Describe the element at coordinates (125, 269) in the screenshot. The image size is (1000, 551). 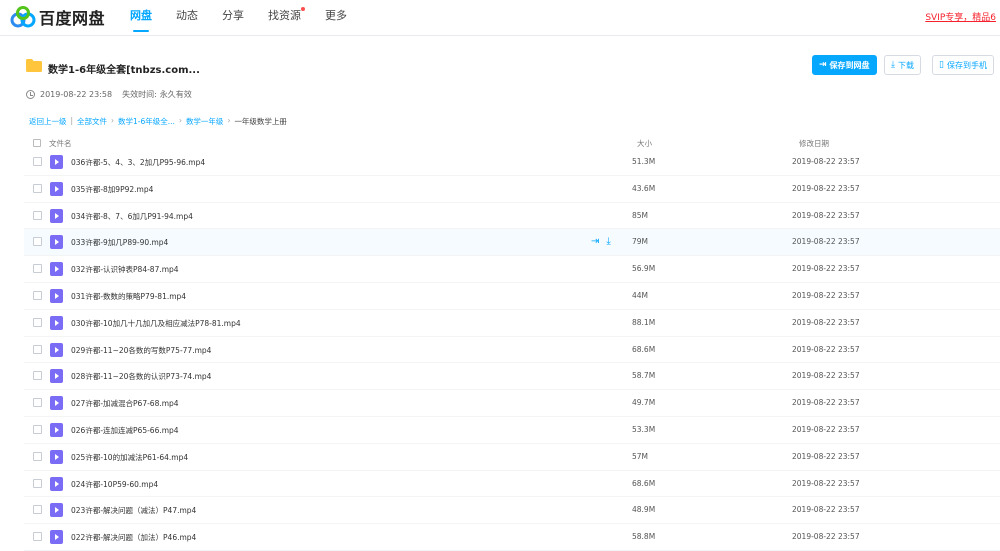
I see `file-name: 032许都-认识钟表P84-87.mp4` at that location.